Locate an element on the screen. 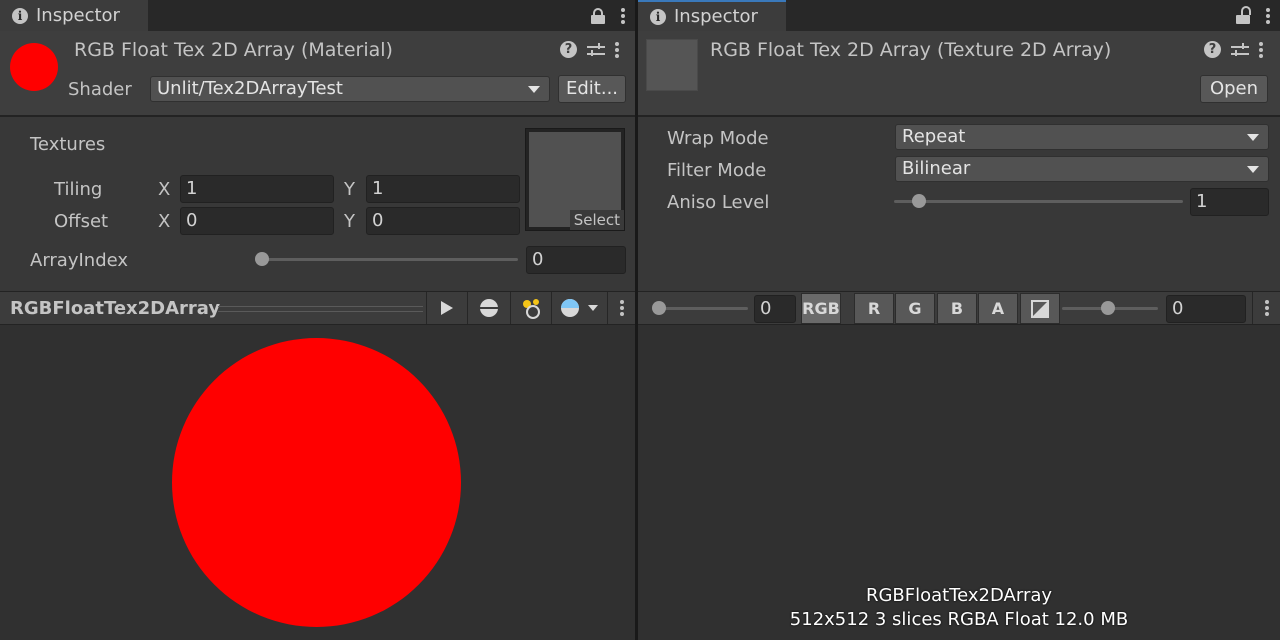 Image resolution: width=1280 pixels, height=640 pixels. exposure-toggle-button is located at coordinates (1040, 308).